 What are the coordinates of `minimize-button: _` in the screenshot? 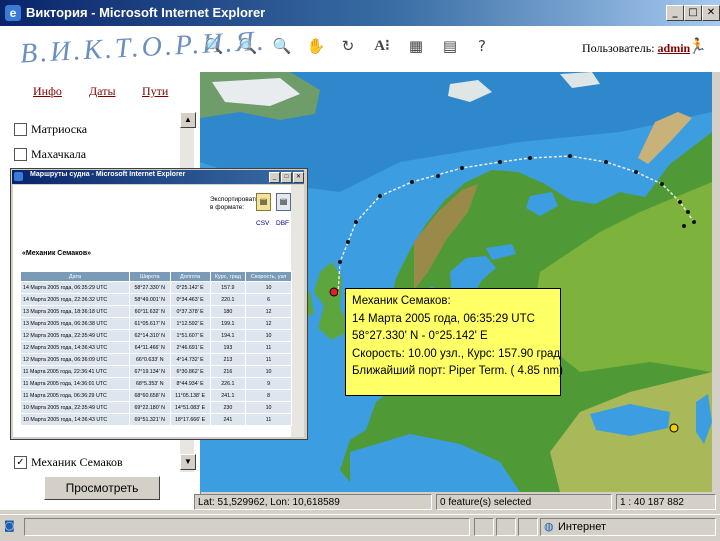 It's located at (675, 13).